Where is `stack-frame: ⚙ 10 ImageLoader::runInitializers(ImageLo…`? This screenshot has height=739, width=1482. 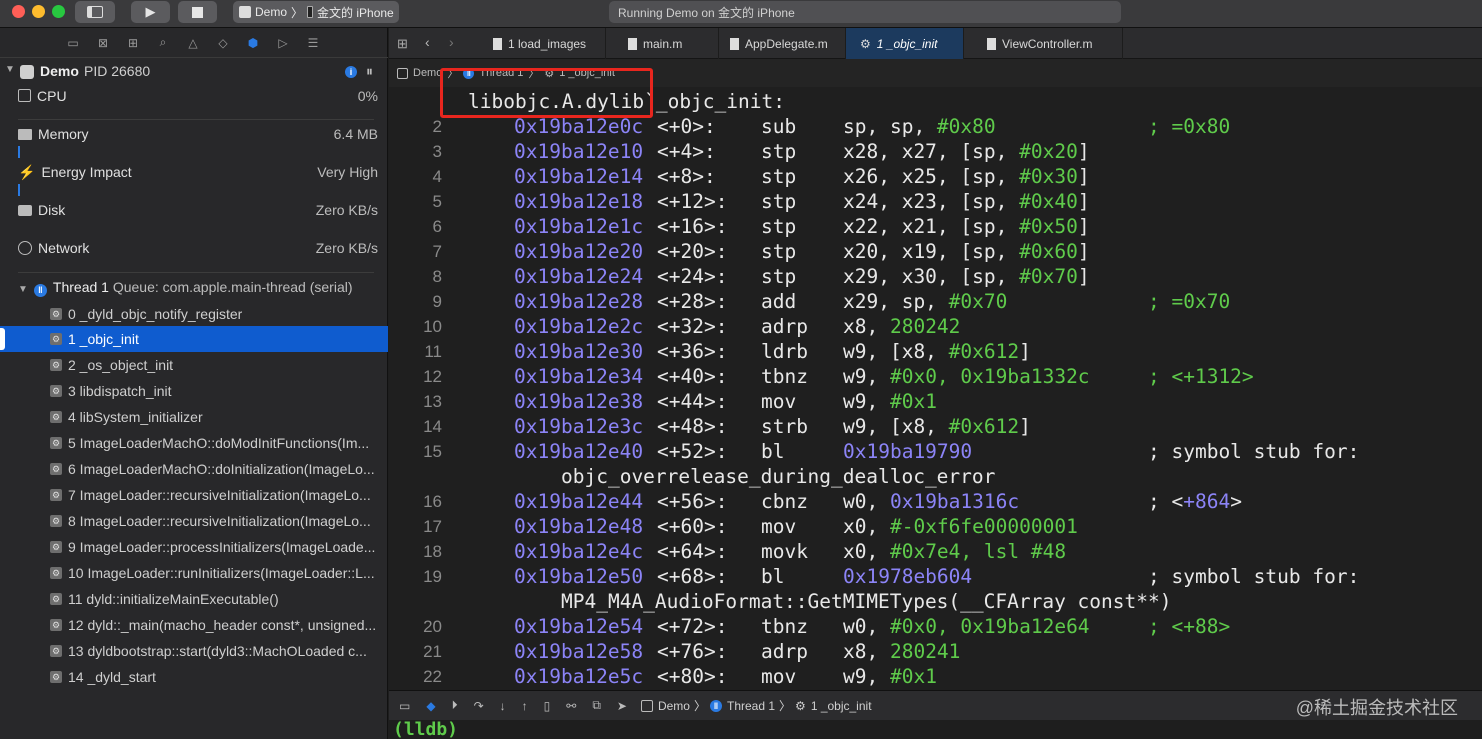
stack-frame: ⚙ 10 ImageLoader::runInitializers(ImageLo… is located at coordinates (194, 573).